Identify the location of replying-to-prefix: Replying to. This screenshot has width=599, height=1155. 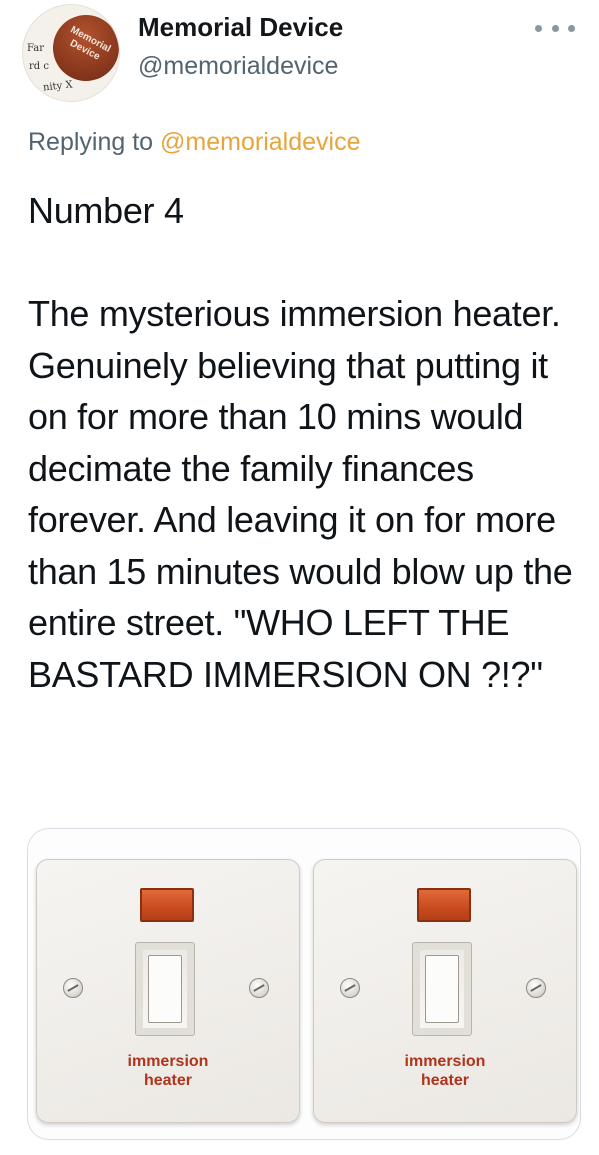
(94, 142).